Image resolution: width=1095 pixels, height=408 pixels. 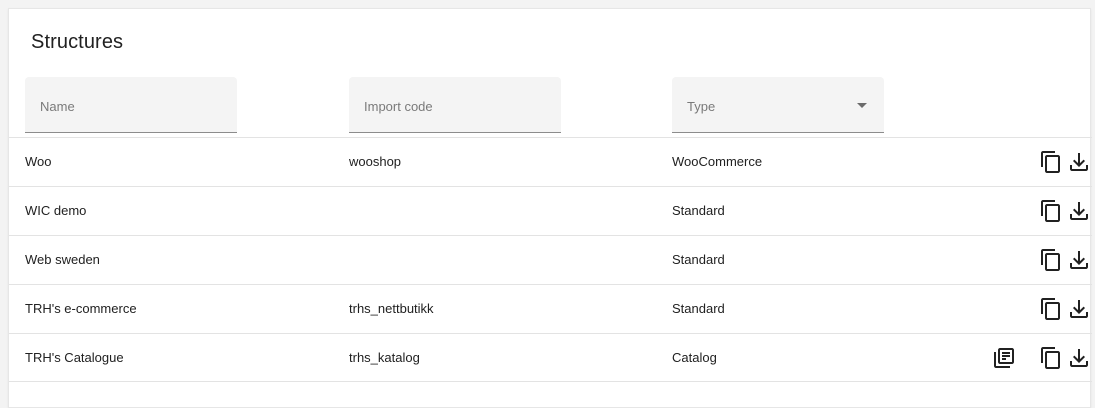 What do you see at coordinates (717, 161) in the screenshot?
I see `row-type: WooCommerce` at bounding box center [717, 161].